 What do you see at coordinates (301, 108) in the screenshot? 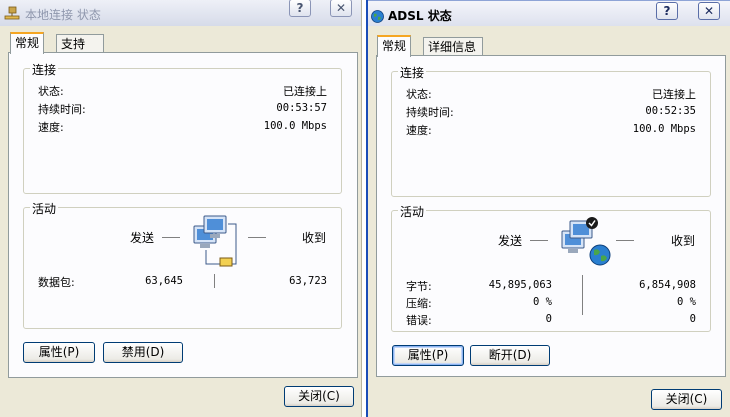
I see `duration-value: 00:53:57` at bounding box center [301, 108].